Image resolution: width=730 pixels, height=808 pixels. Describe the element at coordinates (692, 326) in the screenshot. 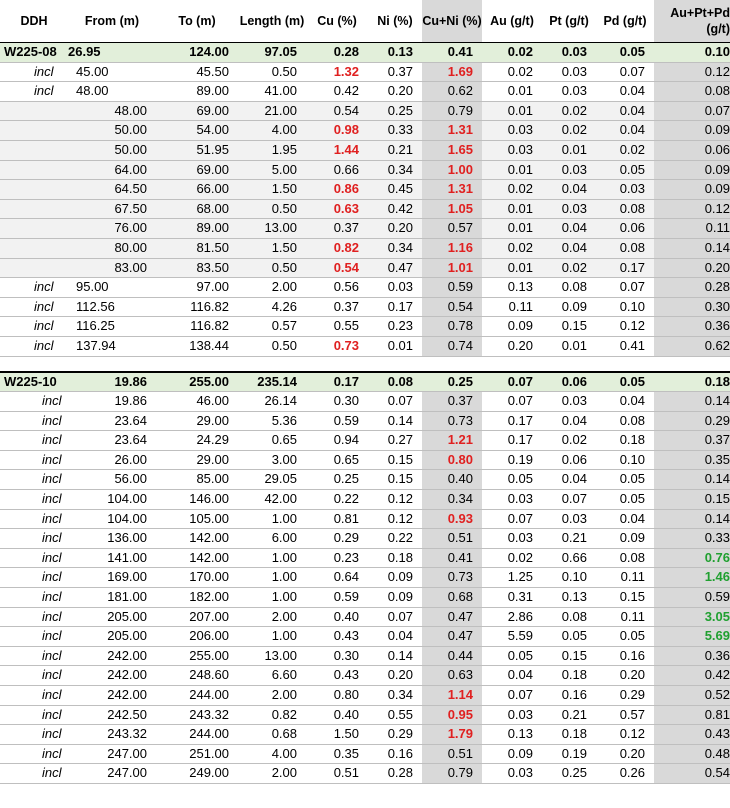

I see `cell-au-pt-pd: 0.36` at that location.